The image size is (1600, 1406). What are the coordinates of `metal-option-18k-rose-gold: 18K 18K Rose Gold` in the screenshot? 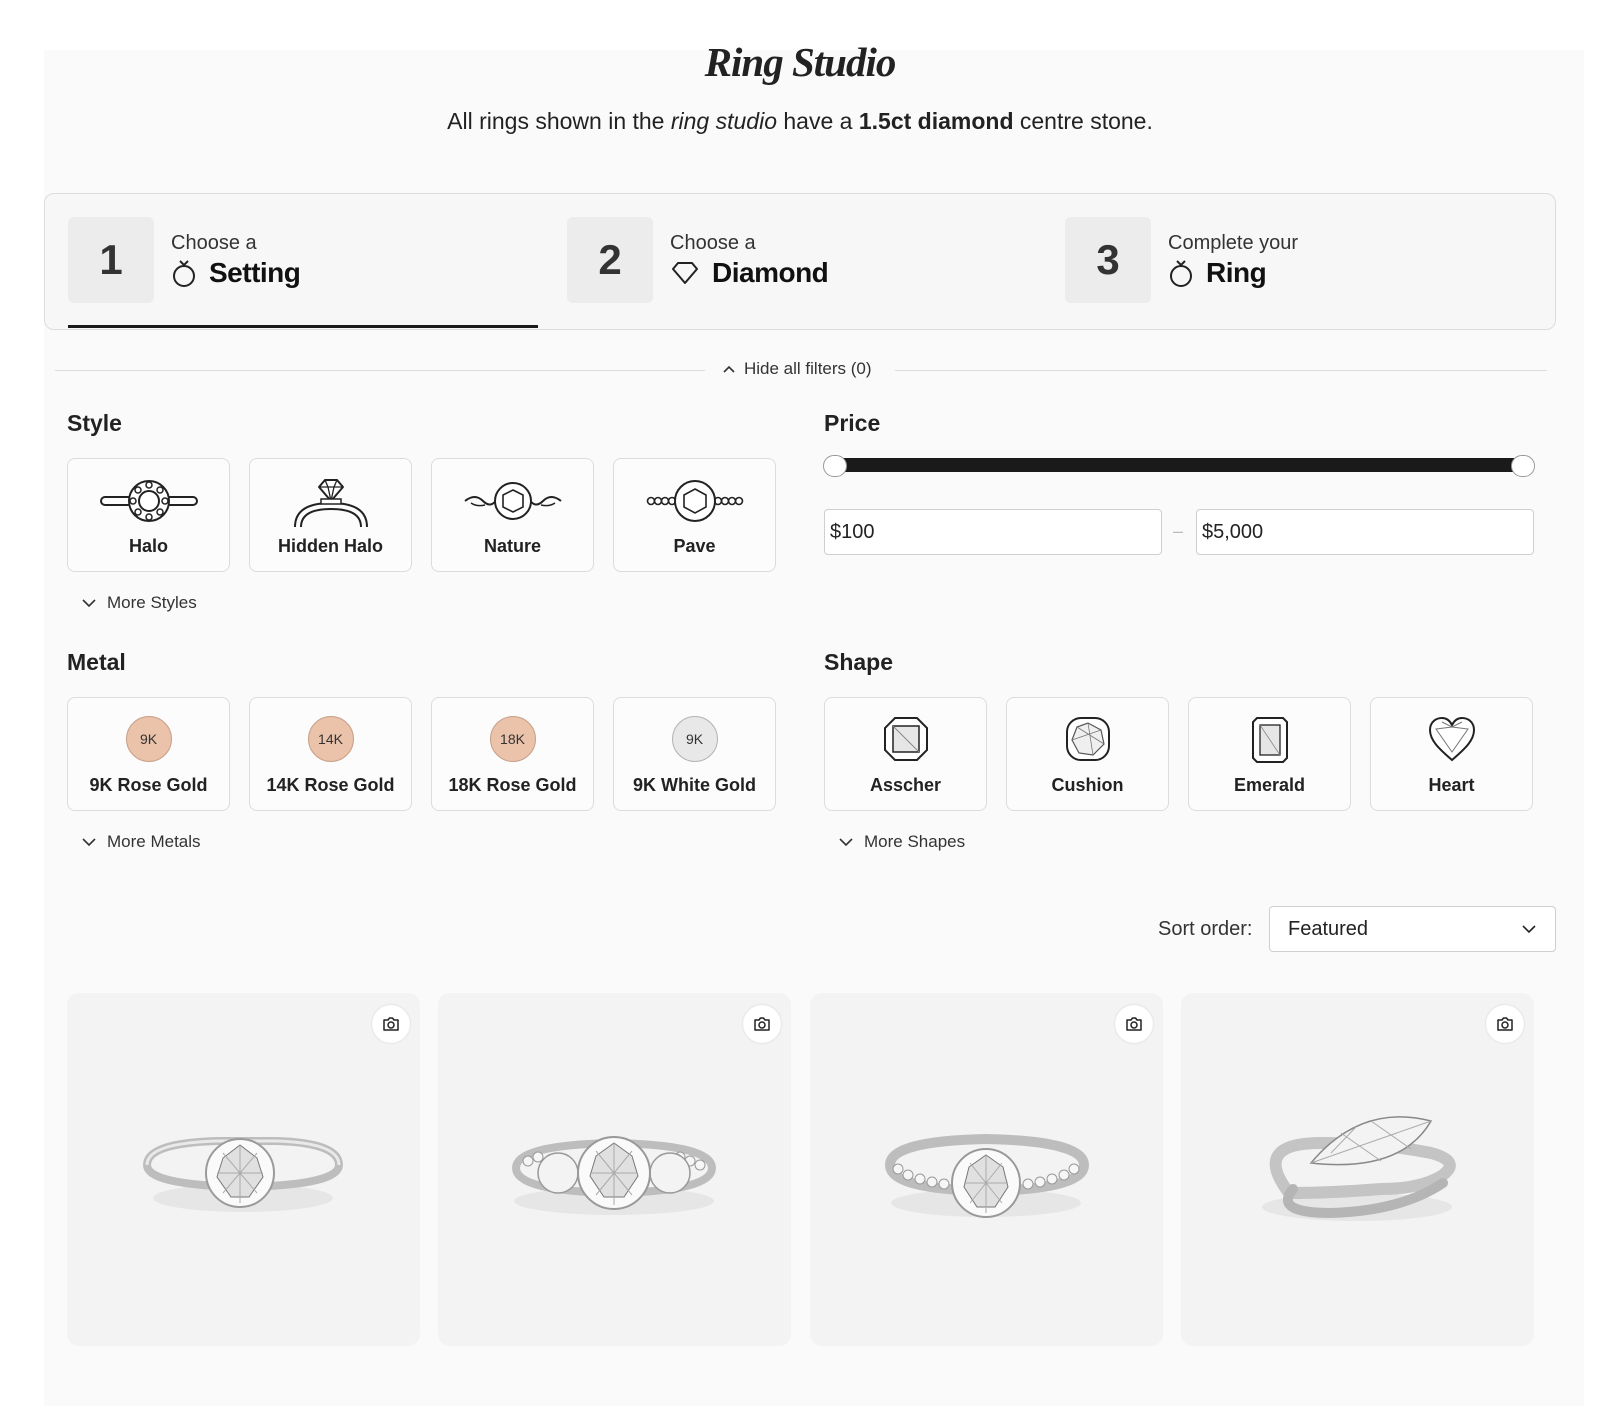 It's located at (512, 754).